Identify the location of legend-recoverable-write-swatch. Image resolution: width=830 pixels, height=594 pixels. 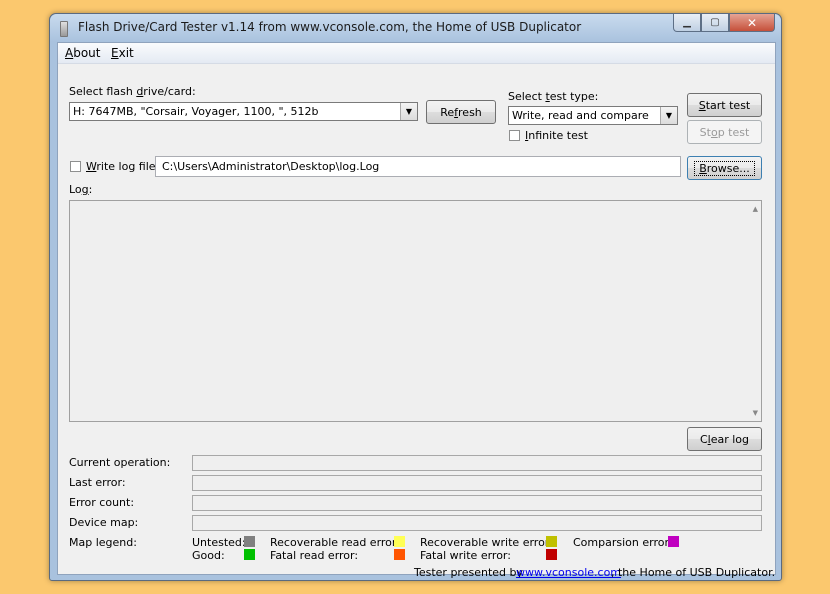
(551, 541).